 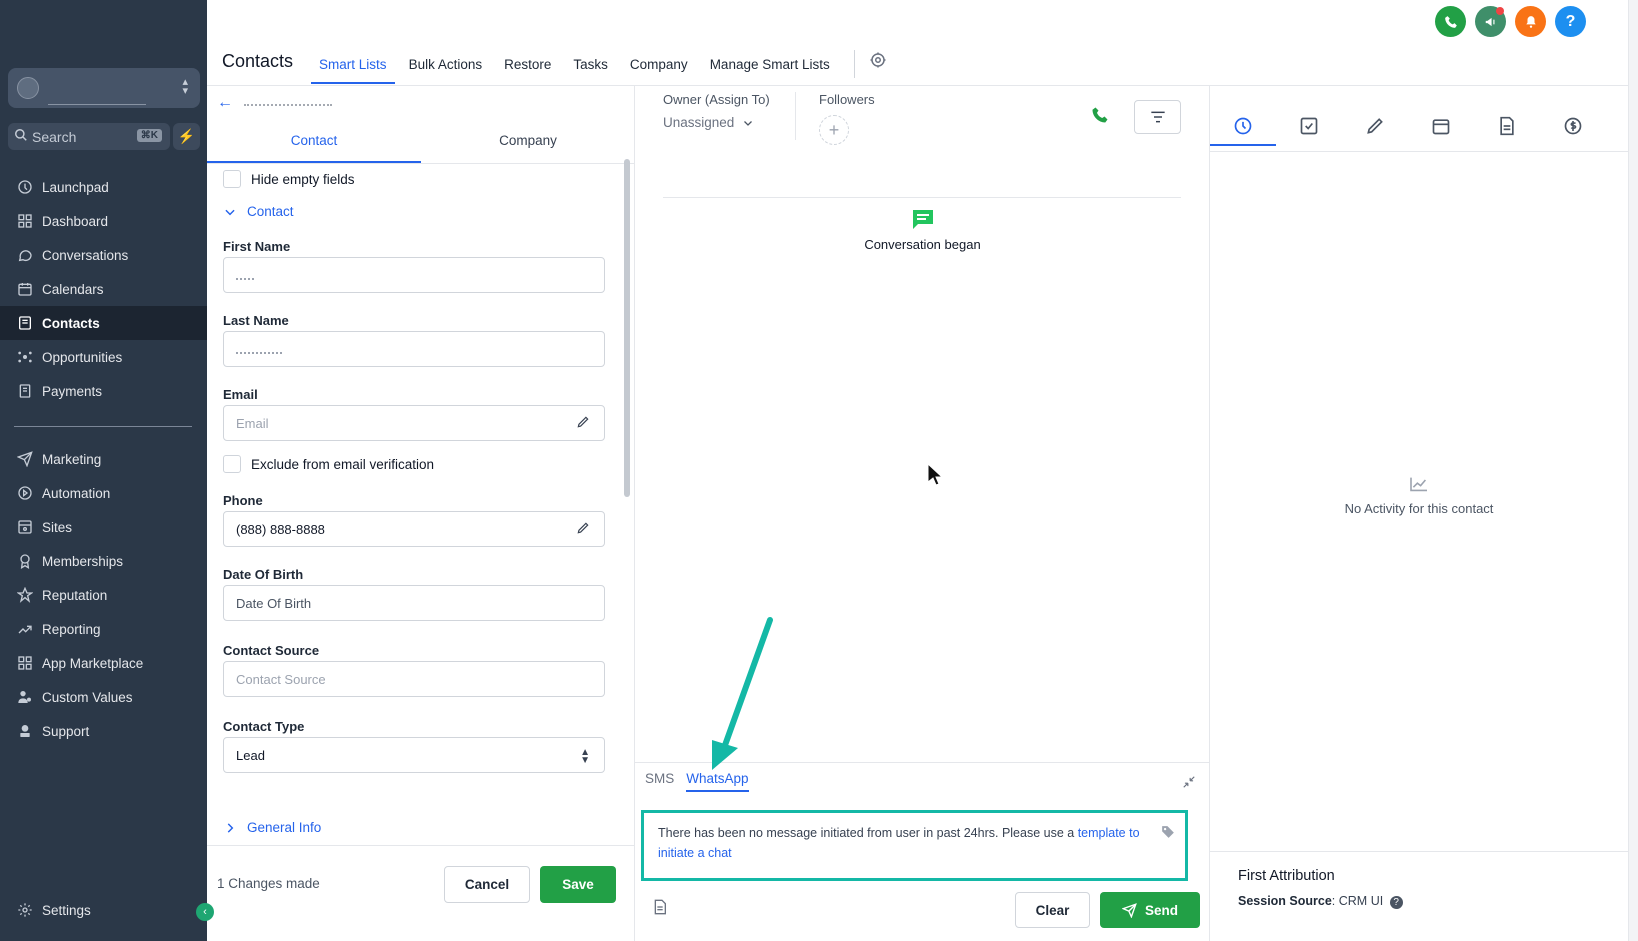 What do you see at coordinates (414, 211) in the screenshot?
I see `contact-section-toggle: Contact` at bounding box center [414, 211].